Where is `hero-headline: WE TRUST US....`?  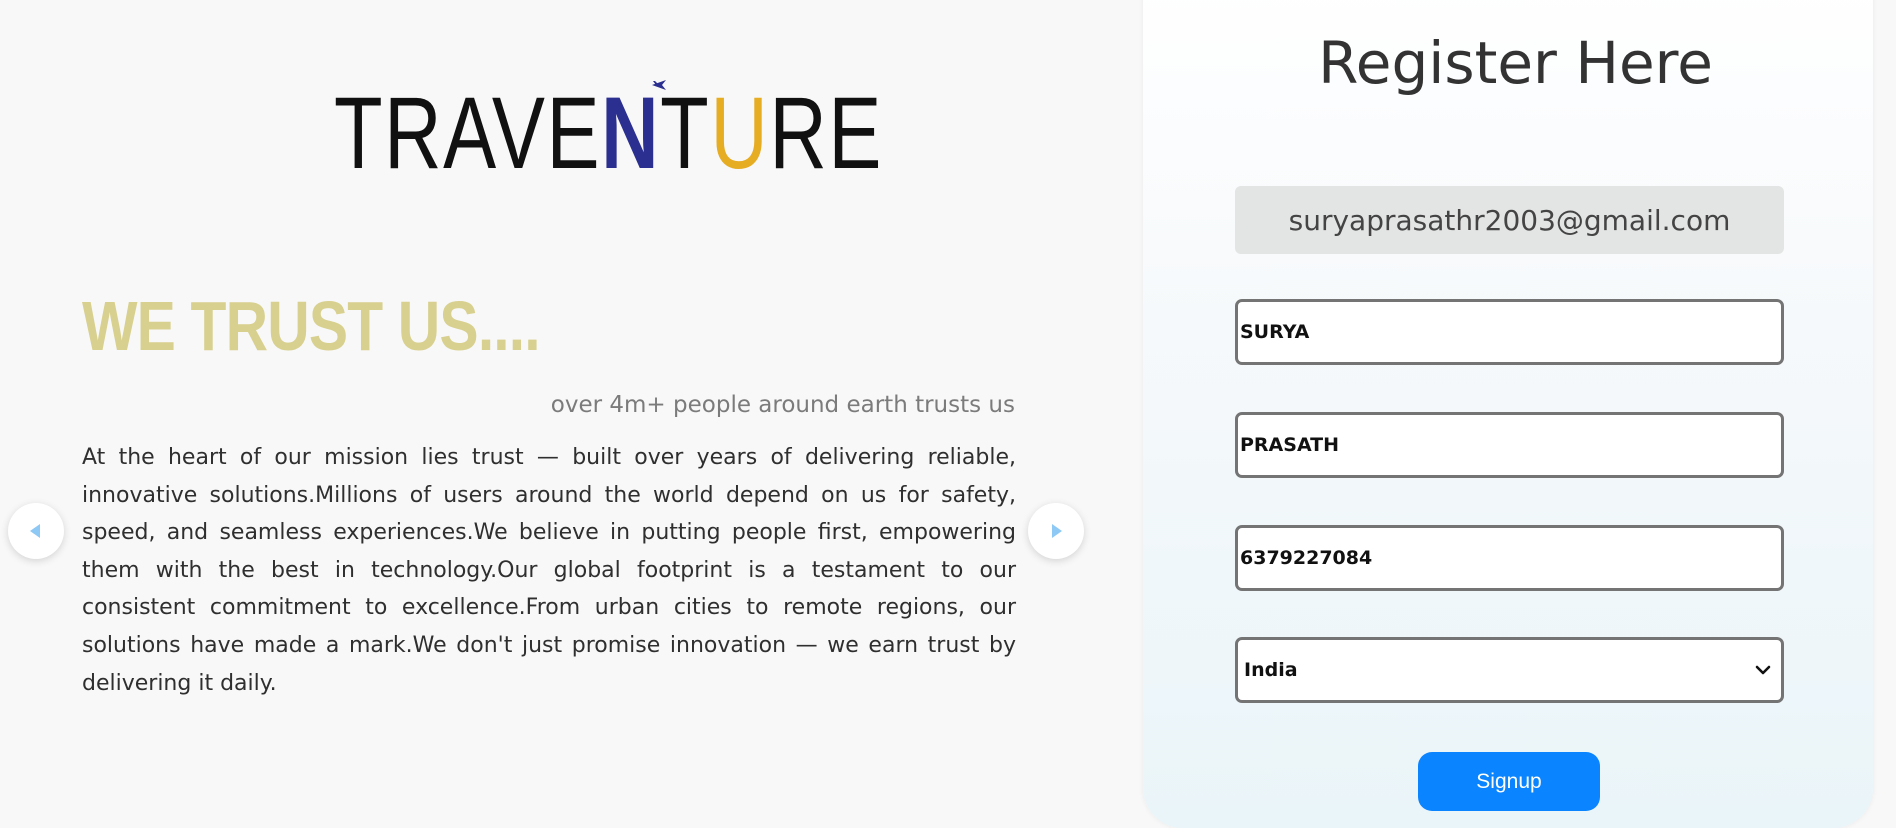 hero-headline: WE TRUST US.... is located at coordinates (311, 326).